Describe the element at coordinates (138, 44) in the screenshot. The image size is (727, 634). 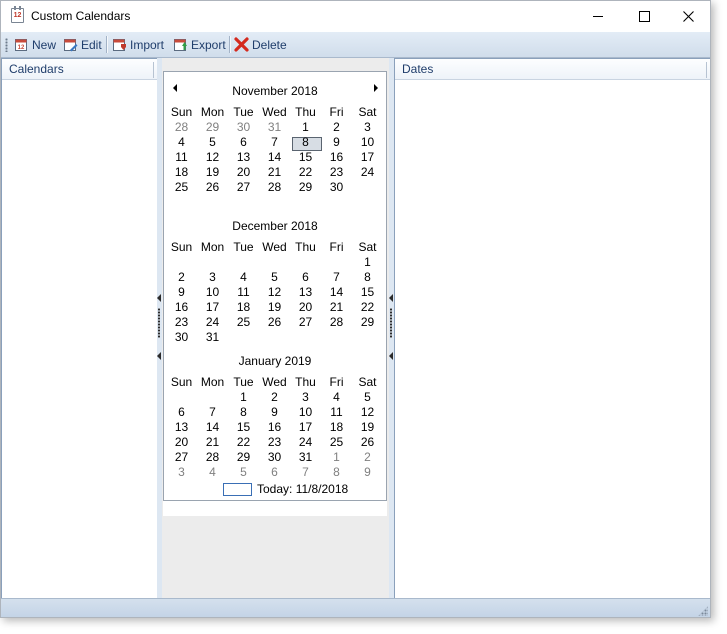
I see `import-button: Import` at that location.